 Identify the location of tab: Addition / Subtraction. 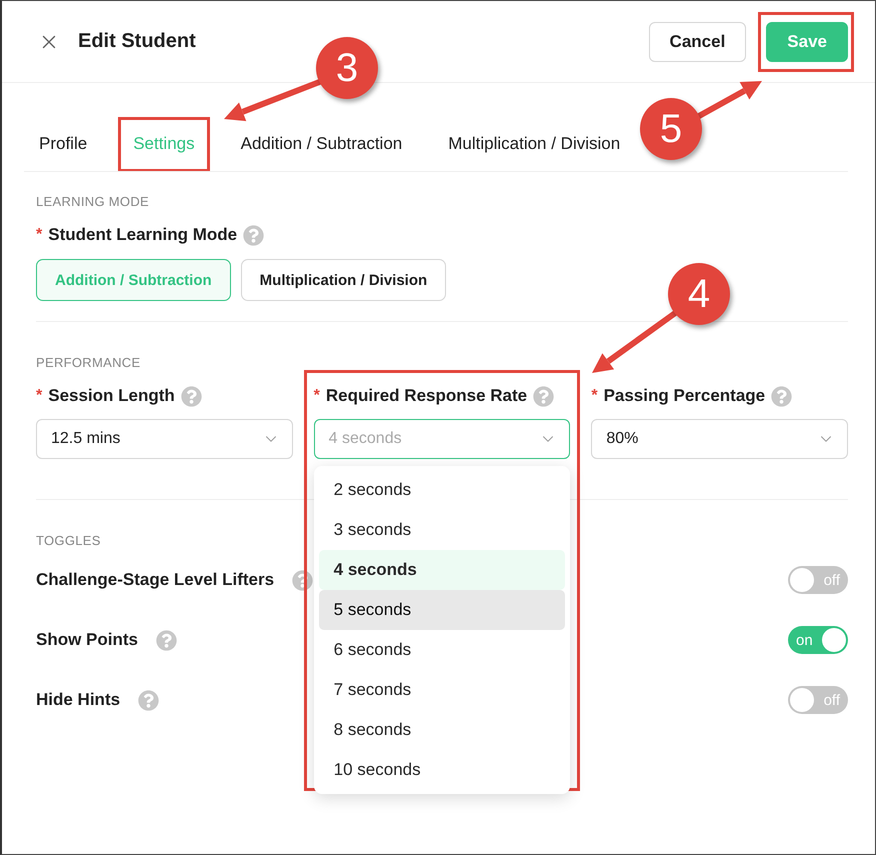
(322, 144).